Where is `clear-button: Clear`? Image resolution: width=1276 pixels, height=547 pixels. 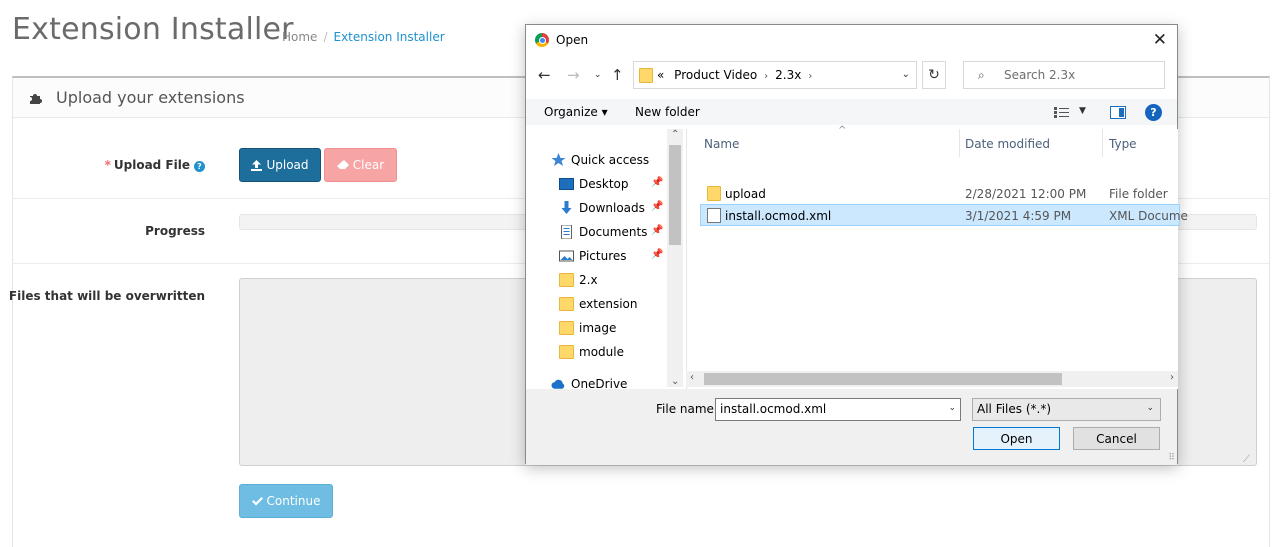 clear-button: Clear is located at coordinates (360, 165).